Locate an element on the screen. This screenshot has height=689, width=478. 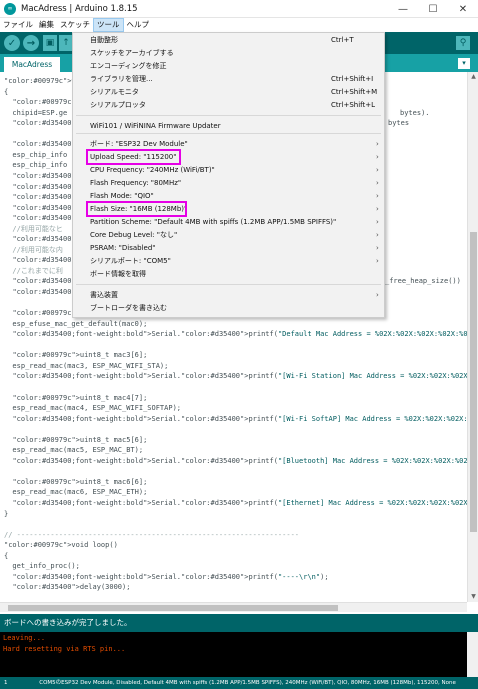
console-scrollbar is located at coordinates (472, 654).